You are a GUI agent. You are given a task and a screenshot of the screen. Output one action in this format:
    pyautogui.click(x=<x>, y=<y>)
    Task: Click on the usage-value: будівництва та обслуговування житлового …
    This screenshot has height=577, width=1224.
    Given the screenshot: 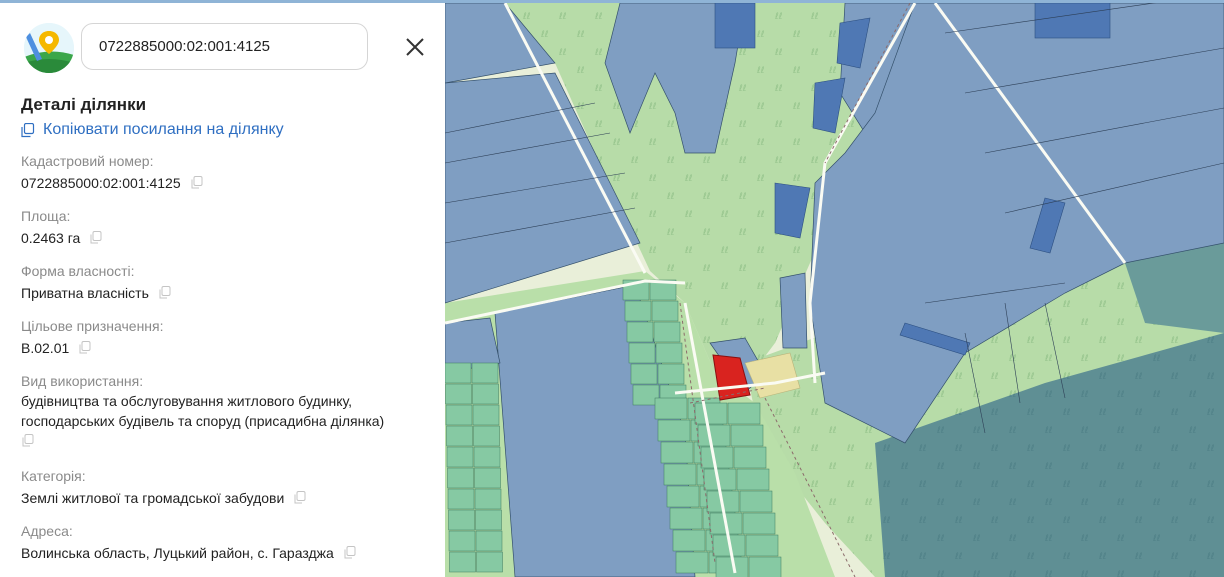 What is the action you would take?
    pyautogui.click(x=203, y=411)
    